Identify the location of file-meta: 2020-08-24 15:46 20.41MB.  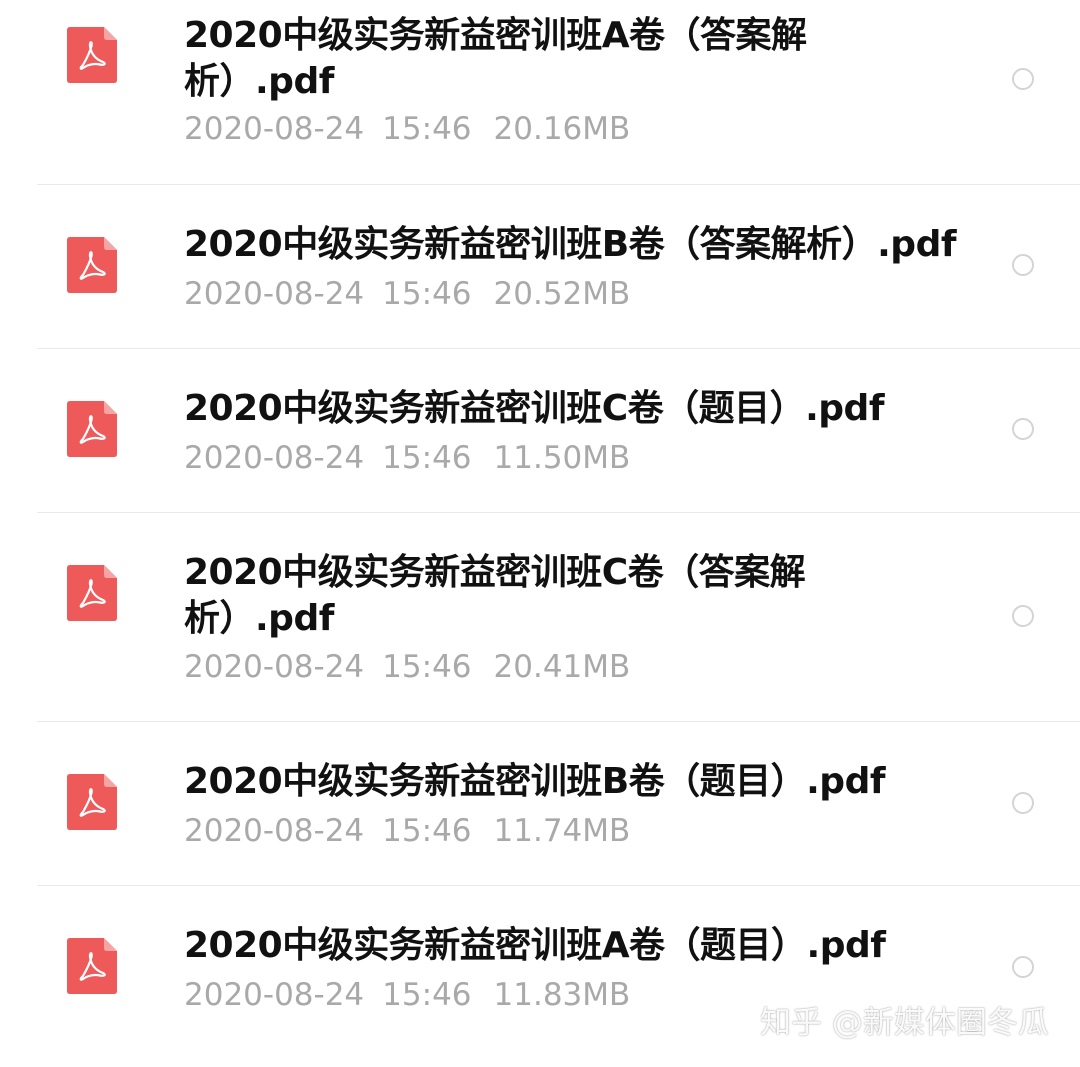
(407, 667).